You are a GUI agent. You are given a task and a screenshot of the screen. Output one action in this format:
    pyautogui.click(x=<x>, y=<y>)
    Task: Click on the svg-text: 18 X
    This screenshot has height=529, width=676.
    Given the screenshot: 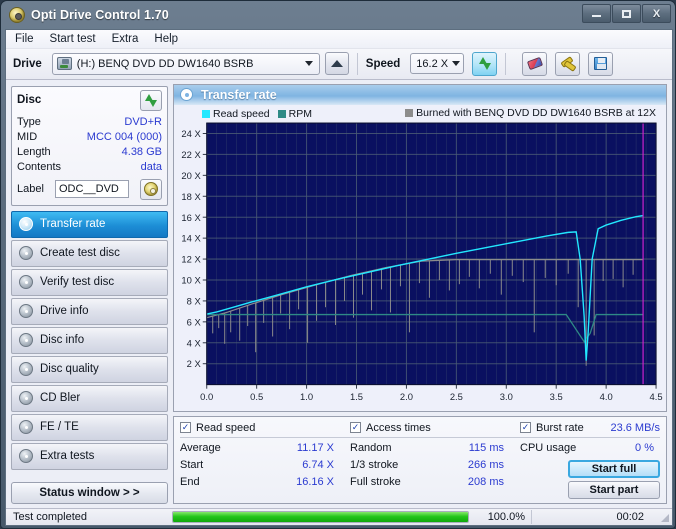 What is the action you would take?
    pyautogui.click(x=191, y=197)
    